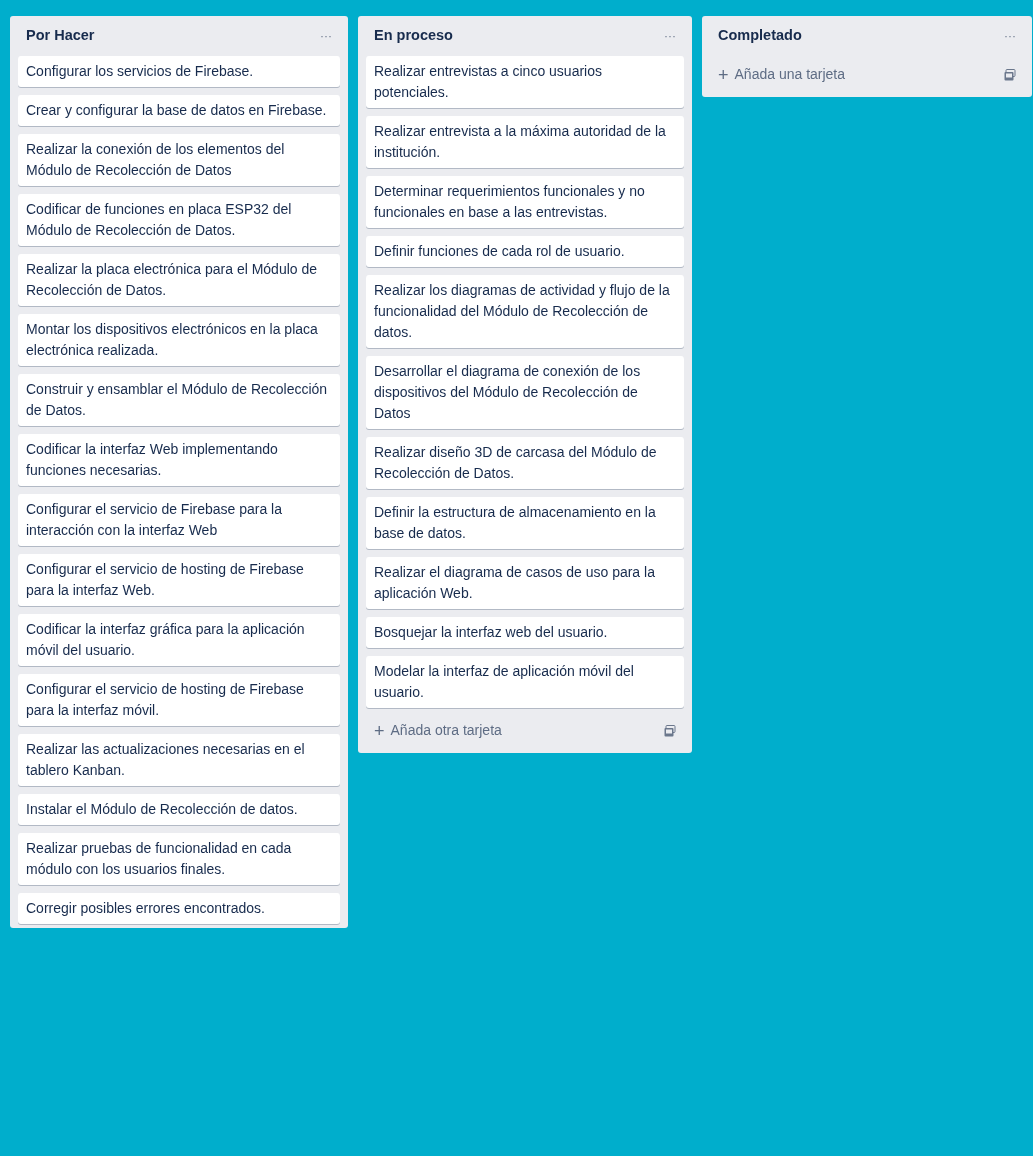 The width and height of the screenshot is (1033, 1156). What do you see at coordinates (179, 908) in the screenshot?
I see `task-card: Corregir posibles errores encontrados.` at bounding box center [179, 908].